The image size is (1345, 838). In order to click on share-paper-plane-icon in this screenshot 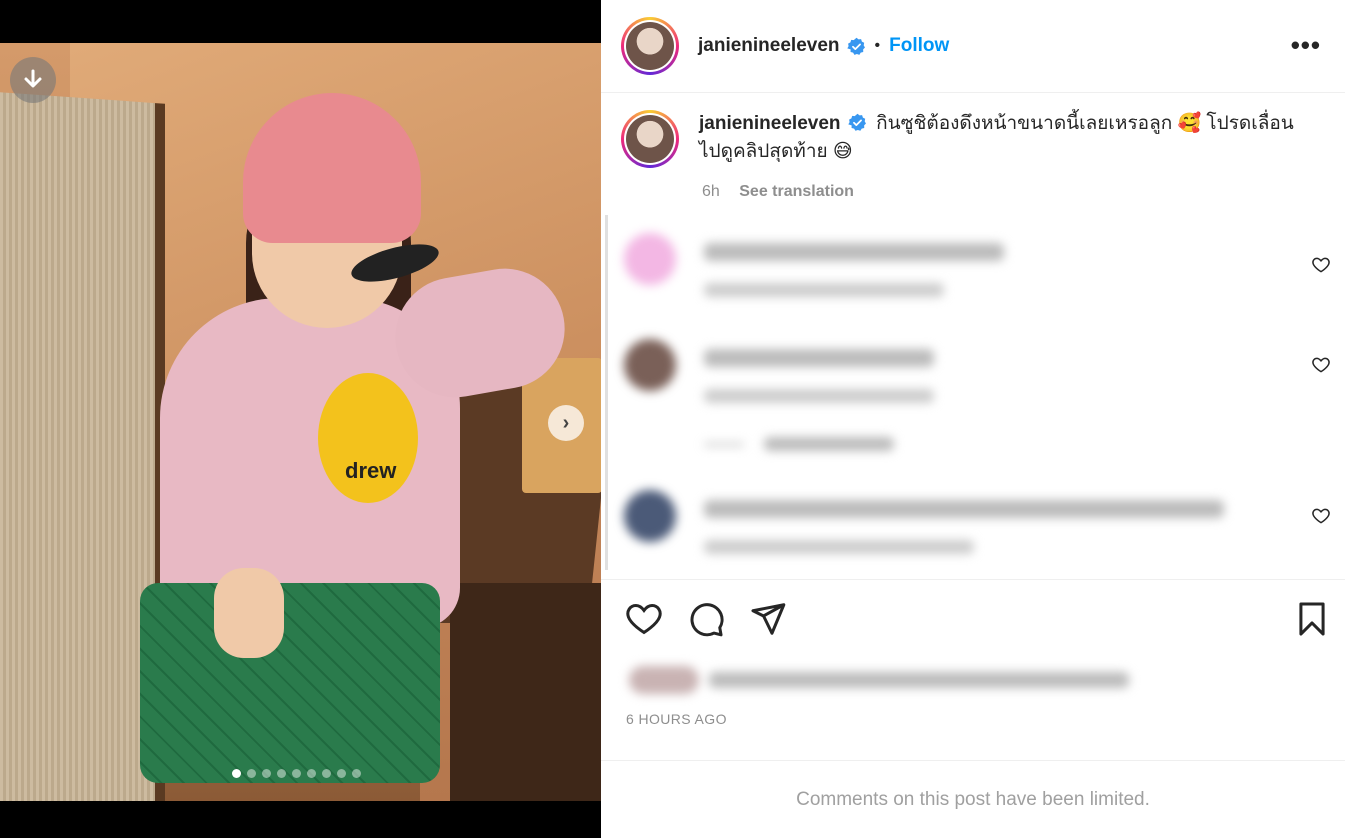, I will do `click(768, 619)`.